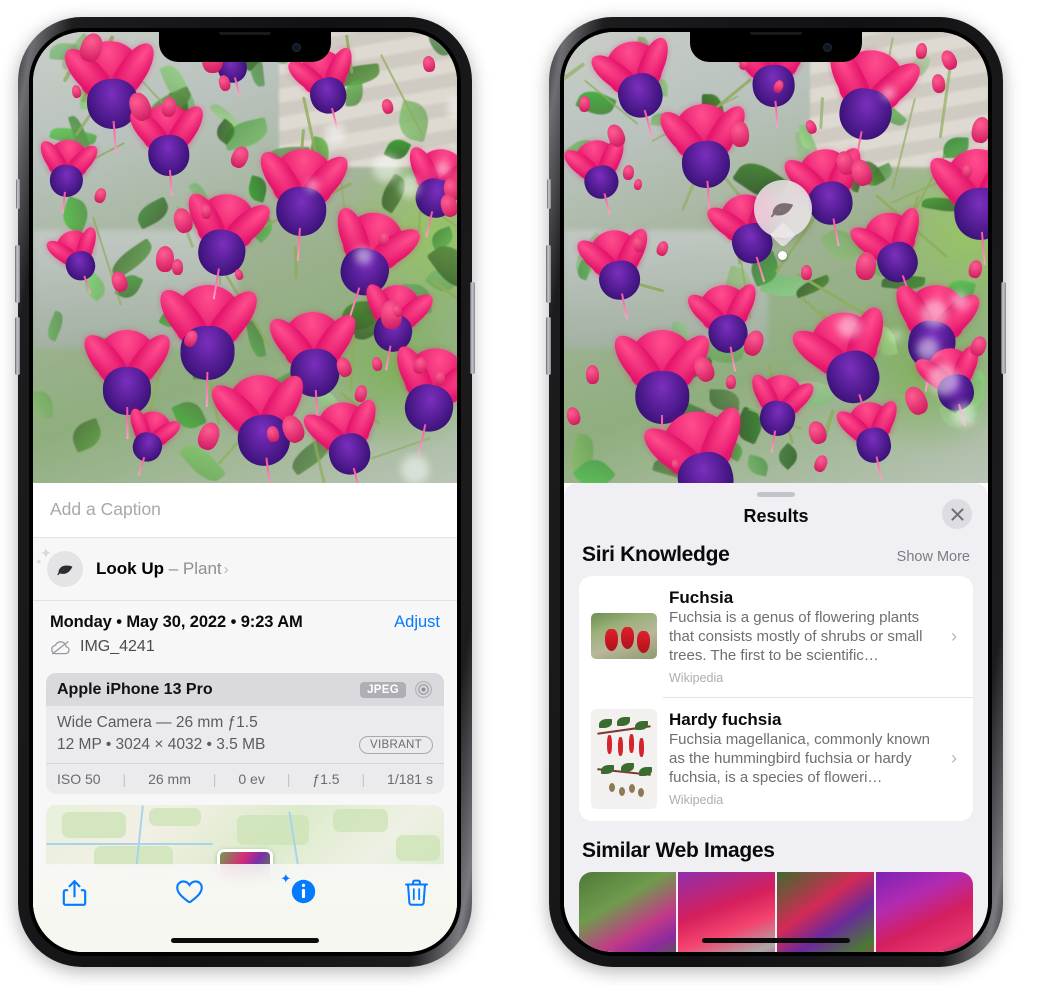 This screenshot has width=1055, height=985. I want to click on leaf-icon, so click(782, 210).